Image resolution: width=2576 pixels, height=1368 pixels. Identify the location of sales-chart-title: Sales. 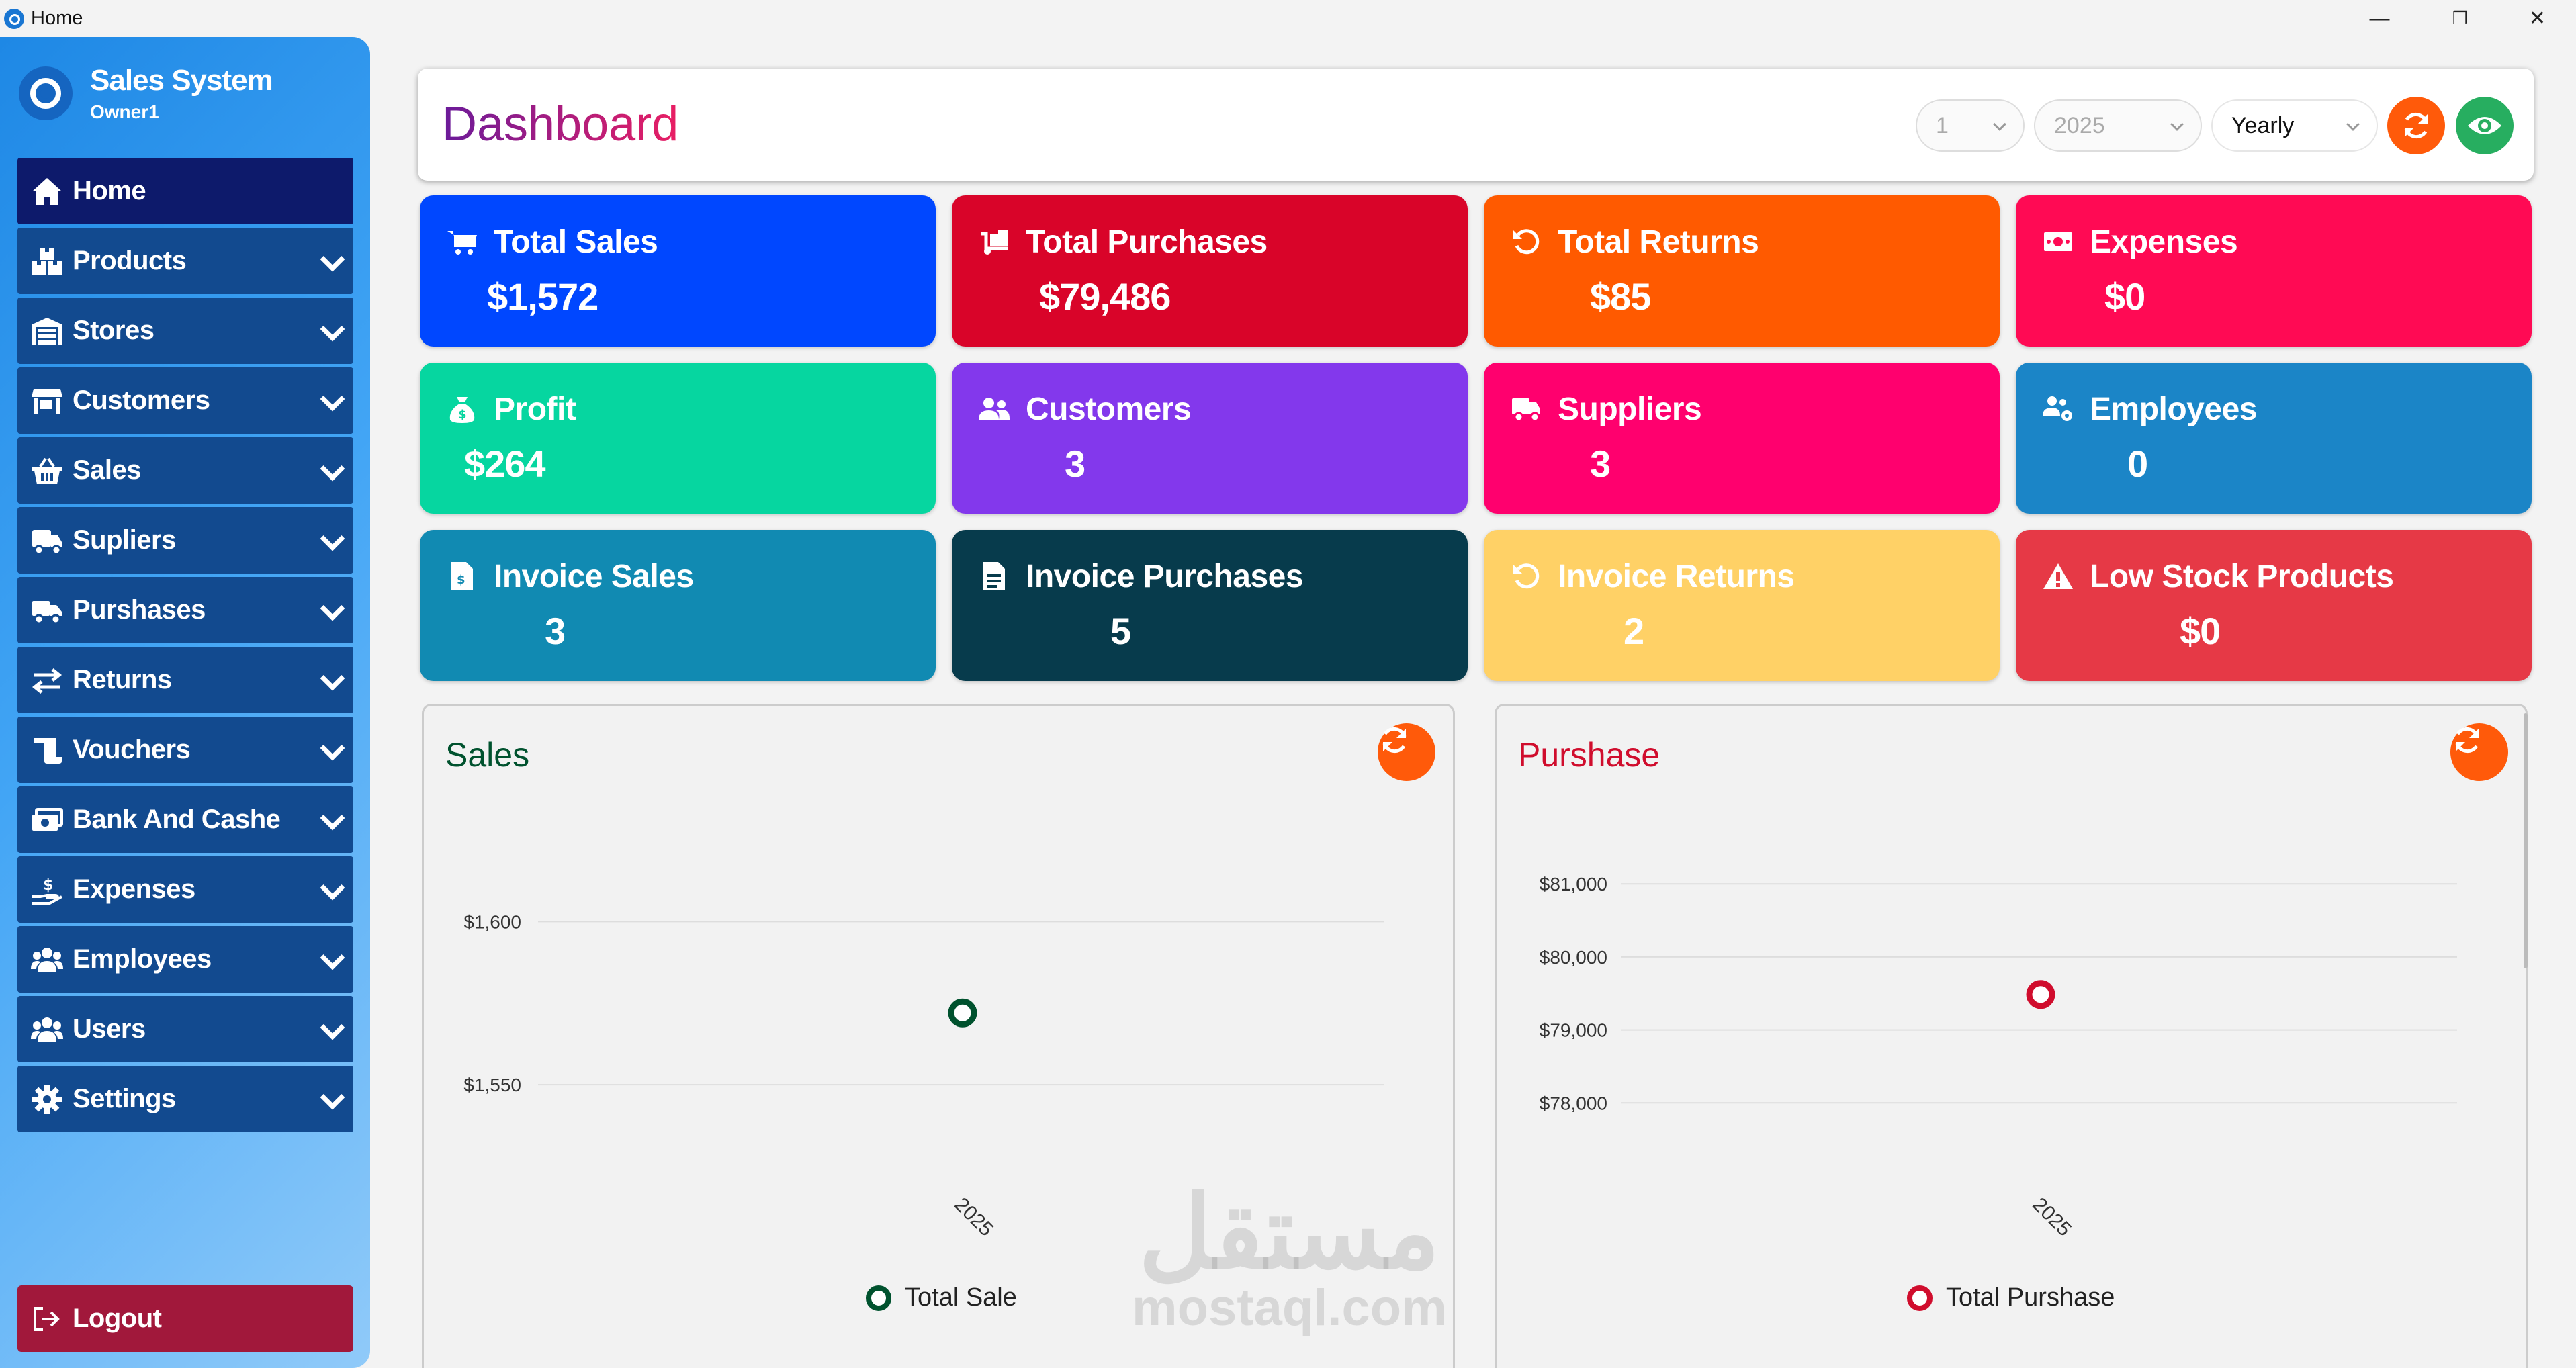
(487, 755).